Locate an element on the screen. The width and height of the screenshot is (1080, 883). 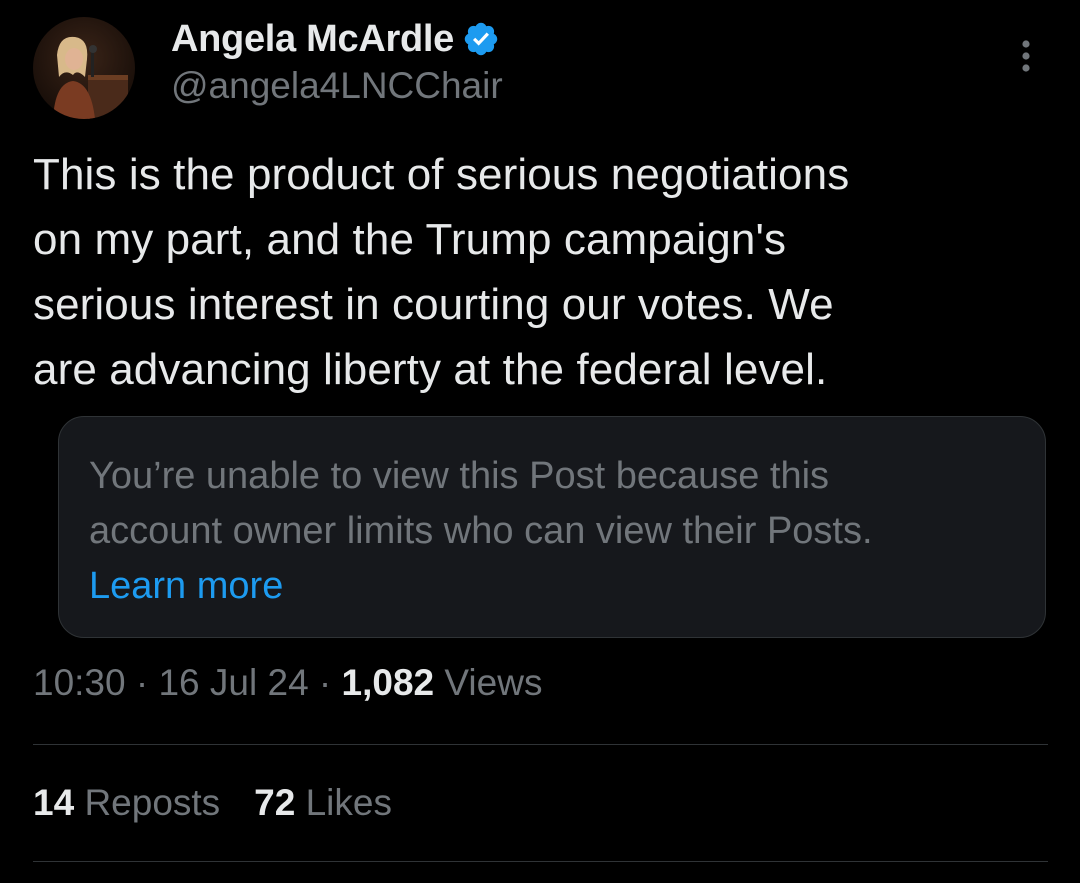
reposts-count: 14 is located at coordinates (54, 802).